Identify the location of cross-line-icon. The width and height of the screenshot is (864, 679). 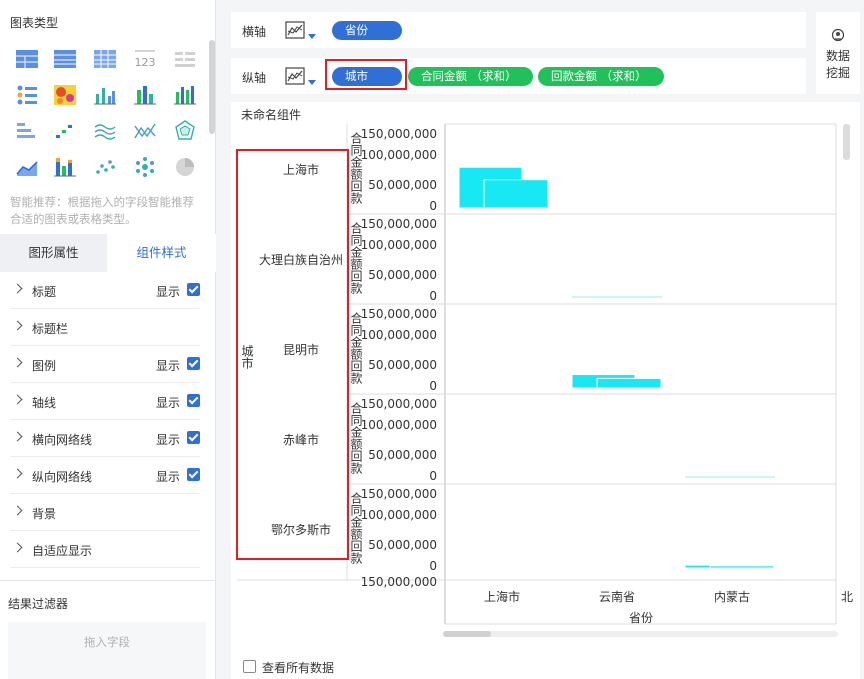
(145, 131).